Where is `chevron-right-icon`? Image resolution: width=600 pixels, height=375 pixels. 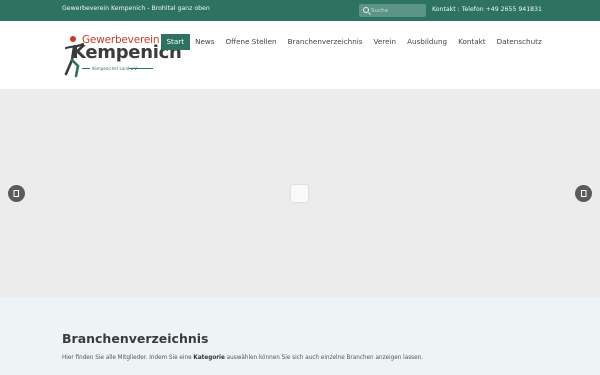
chevron-right-icon is located at coordinates (584, 193).